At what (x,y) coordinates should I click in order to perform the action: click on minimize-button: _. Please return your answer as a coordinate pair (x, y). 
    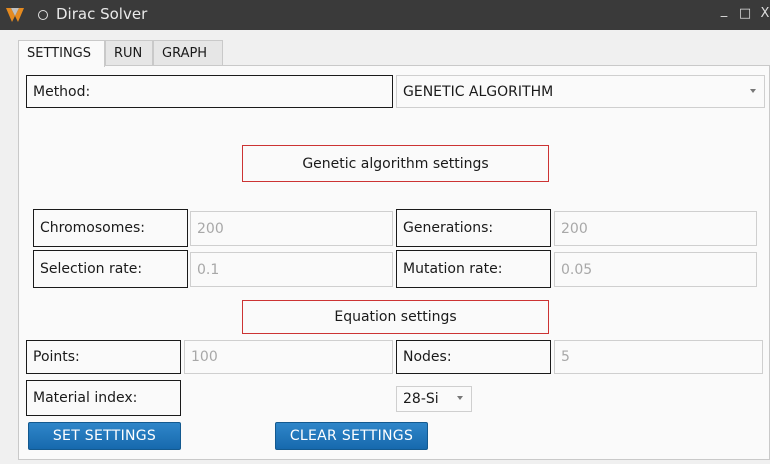
    Looking at the image, I should click on (724, 10).